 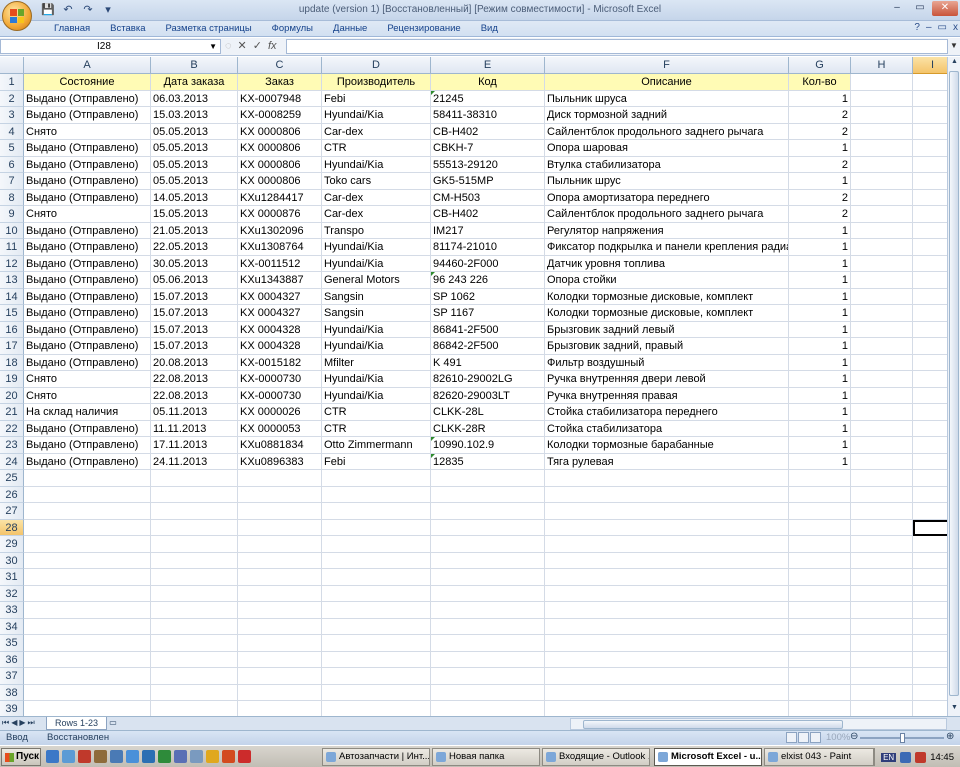 What do you see at coordinates (376, 230) in the screenshot?
I see `cell-d10: Transpo` at bounding box center [376, 230].